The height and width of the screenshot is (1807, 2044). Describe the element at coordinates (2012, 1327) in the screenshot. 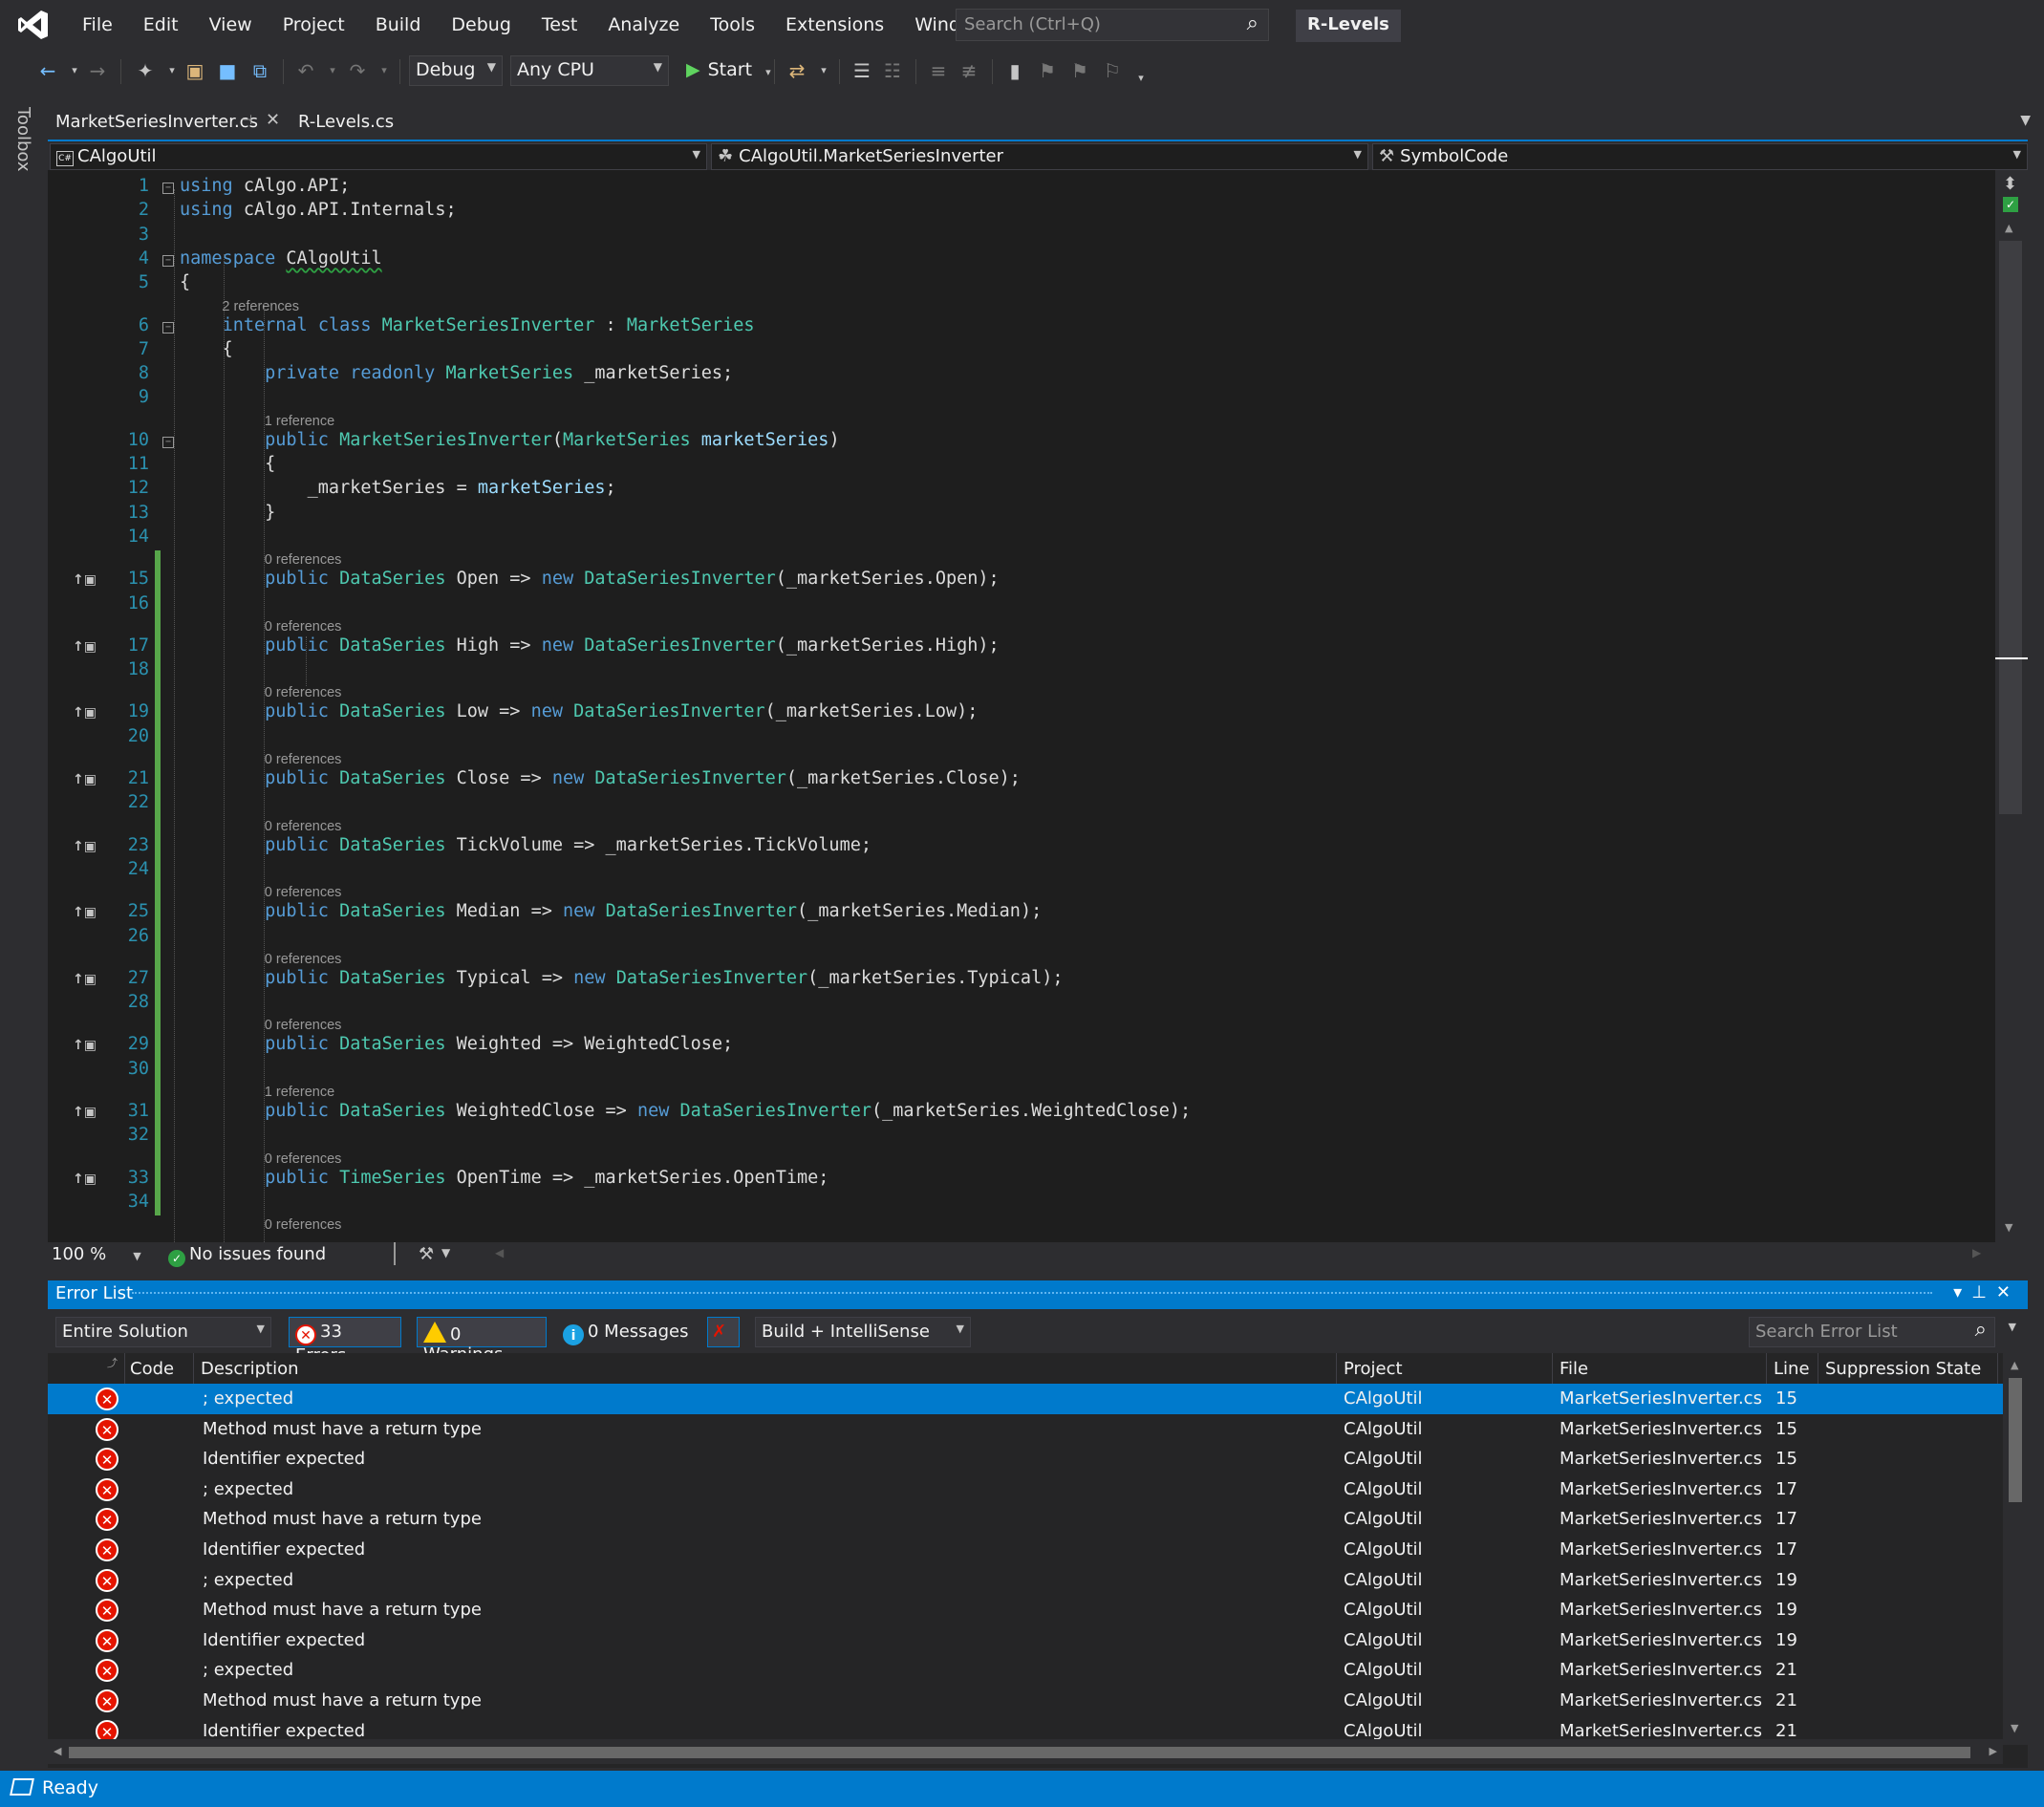

I see `search-options-dropdown-icon: ▼` at that location.